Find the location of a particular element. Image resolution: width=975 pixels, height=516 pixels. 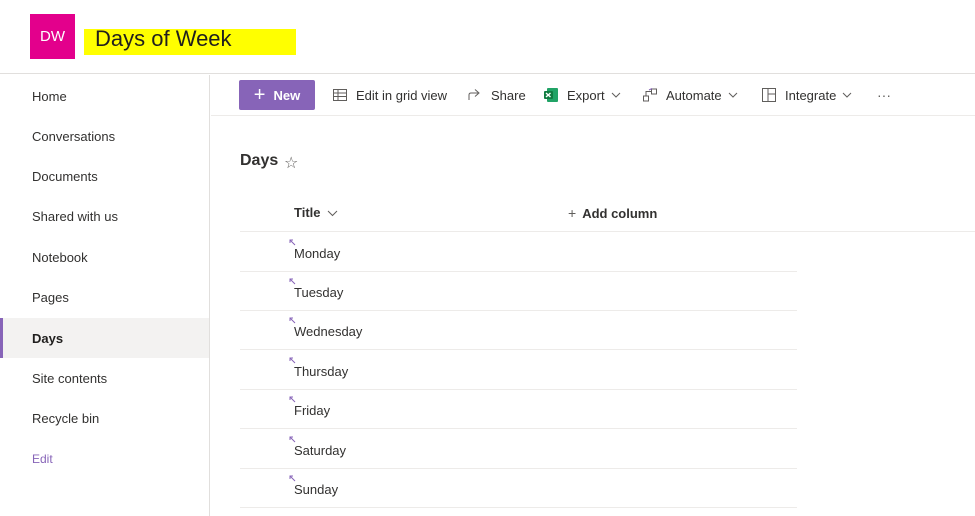

nav-item-label: Site contents is located at coordinates (70, 378).